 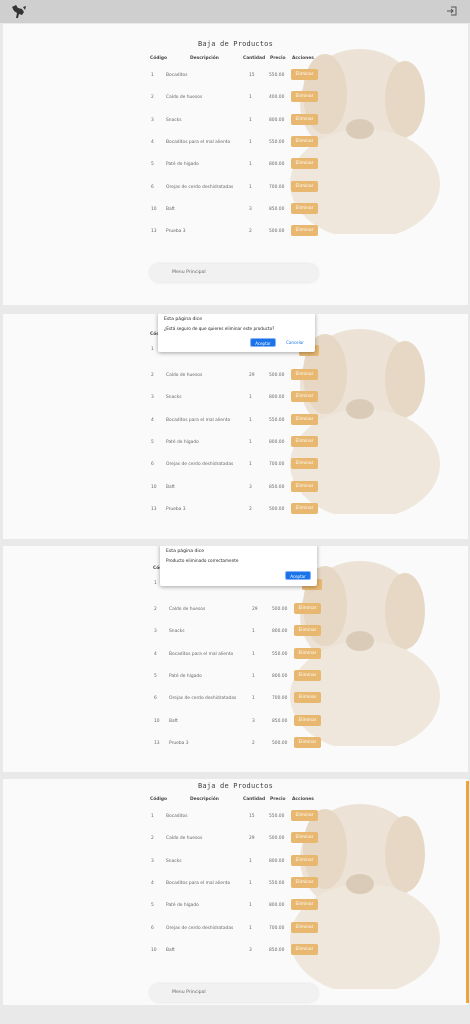 What do you see at coordinates (252, 75) in the screenshot?
I see `row-quantity: 15` at bounding box center [252, 75].